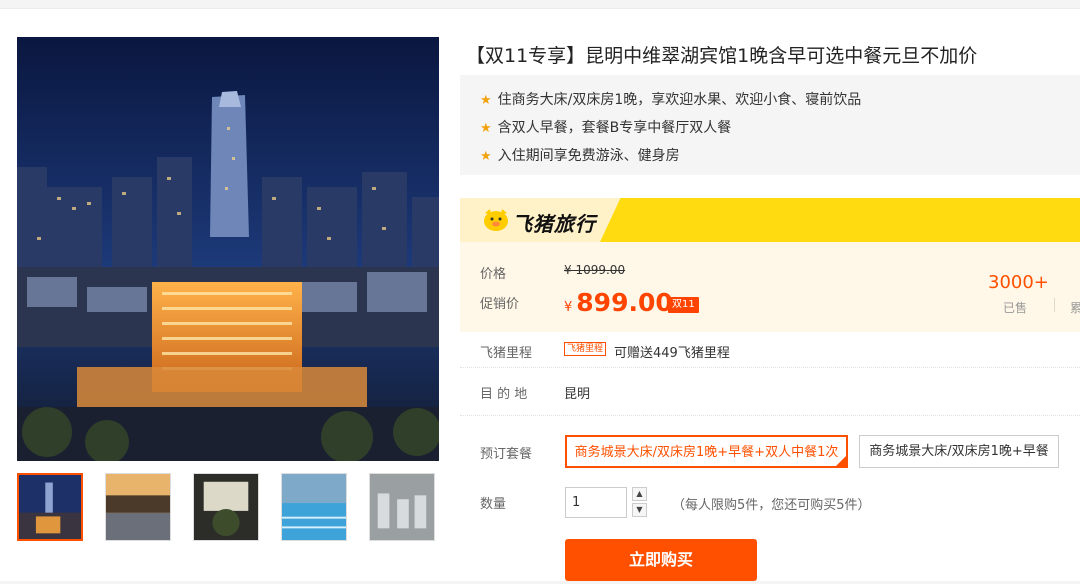  Describe the element at coordinates (661, 560) in the screenshot. I see `buy-now-button: 立即购买` at that location.